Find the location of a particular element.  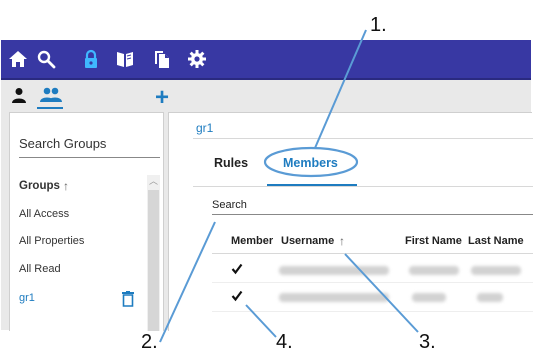

col-first-name: First Name is located at coordinates (433, 241).